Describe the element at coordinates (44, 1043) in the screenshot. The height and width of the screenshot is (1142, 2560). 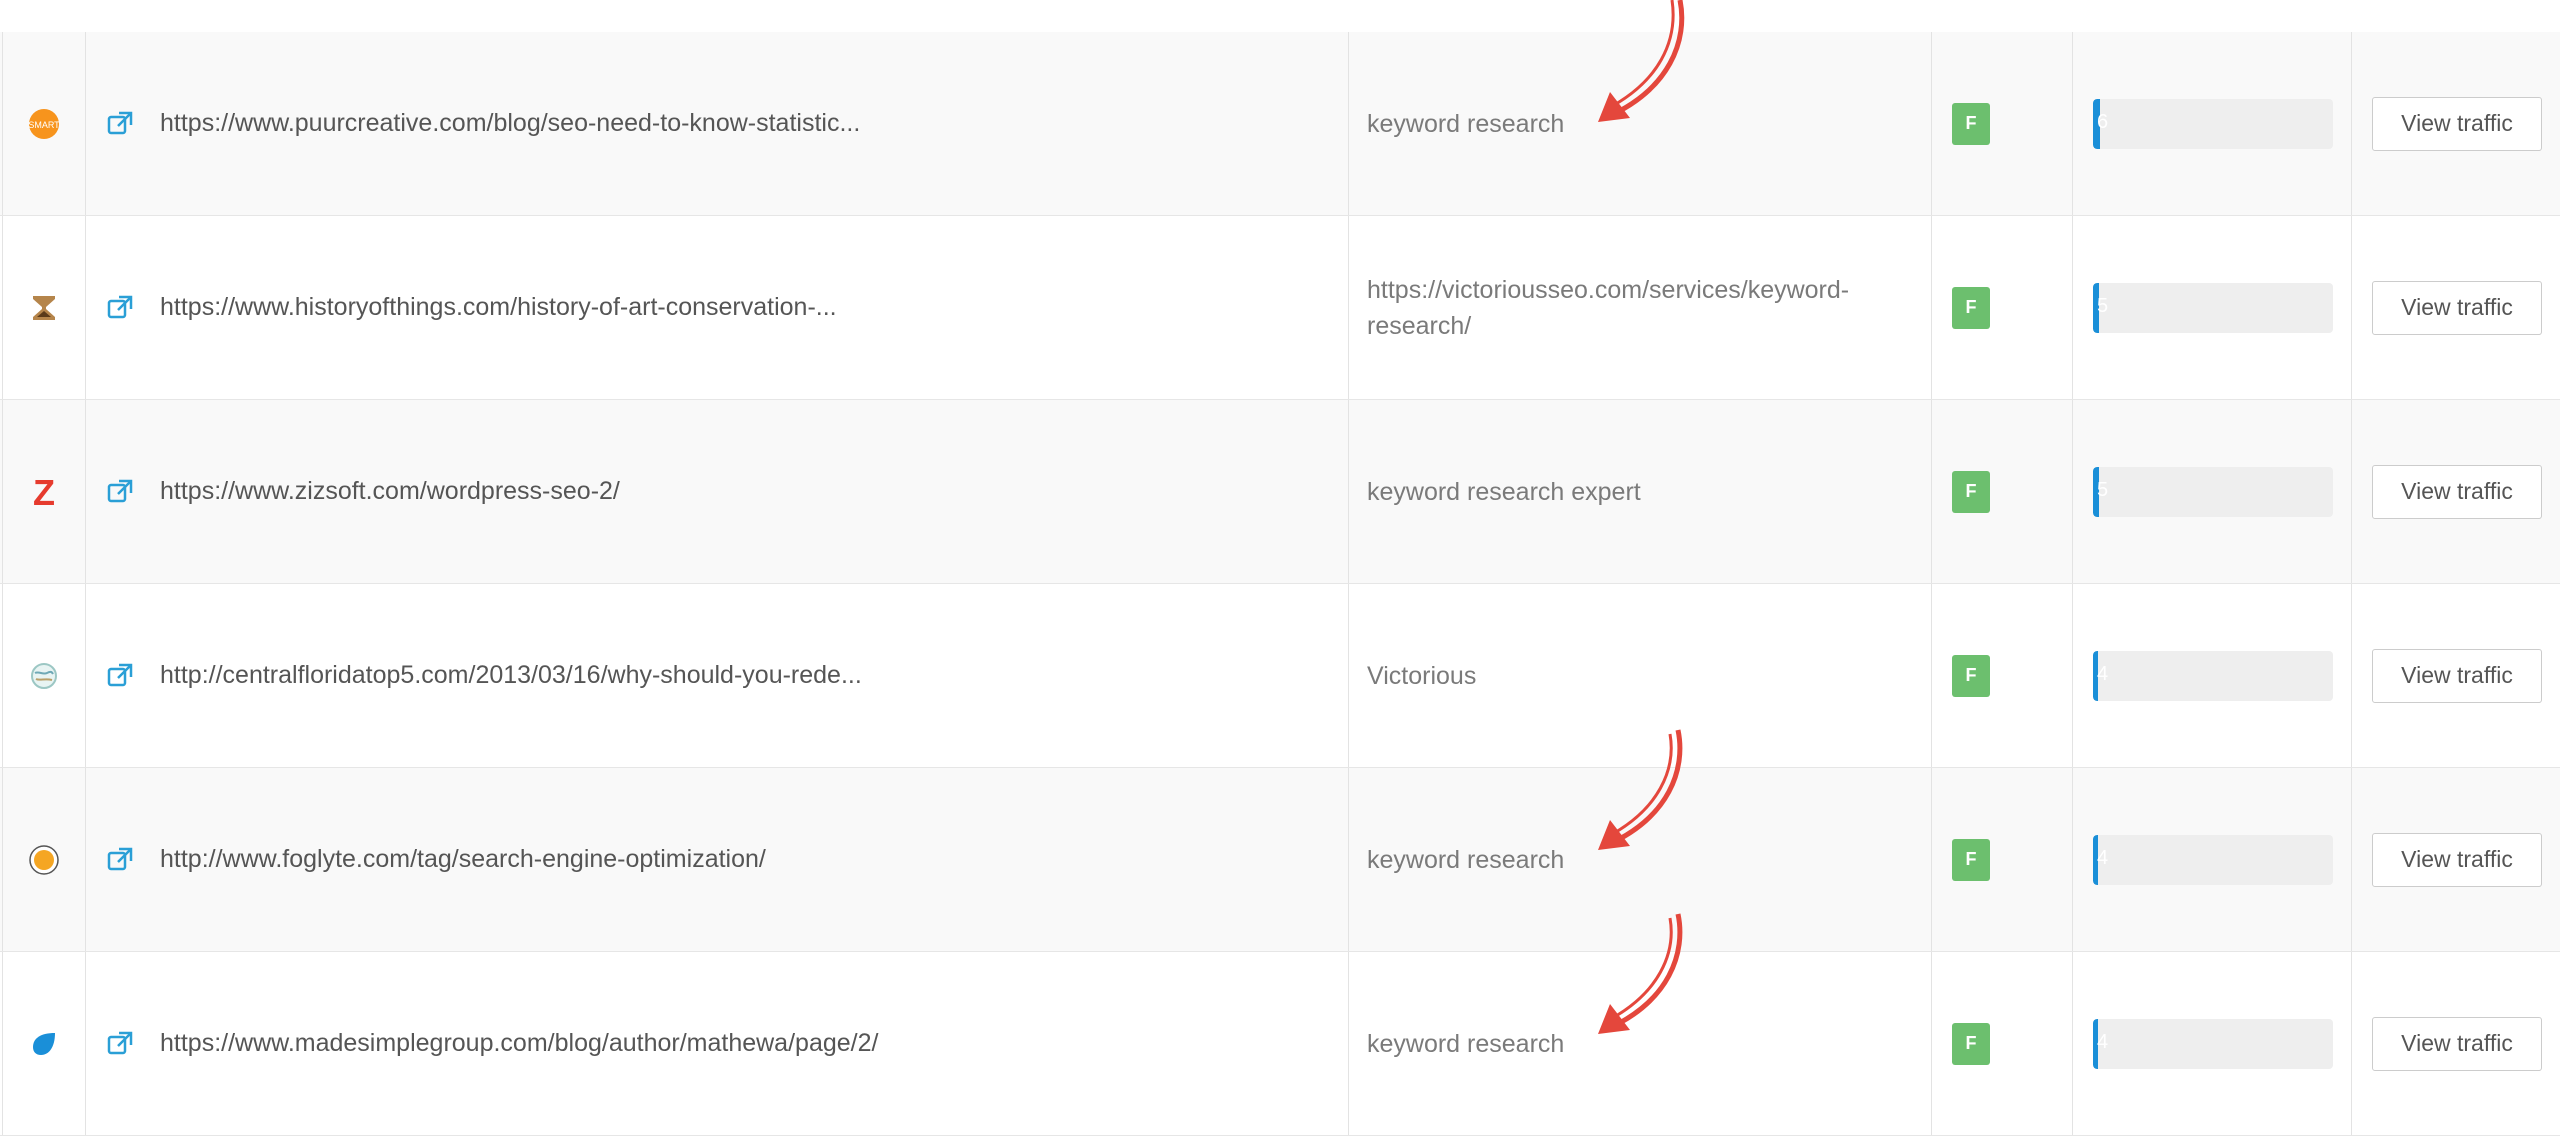
I see `leaf-icon` at that location.